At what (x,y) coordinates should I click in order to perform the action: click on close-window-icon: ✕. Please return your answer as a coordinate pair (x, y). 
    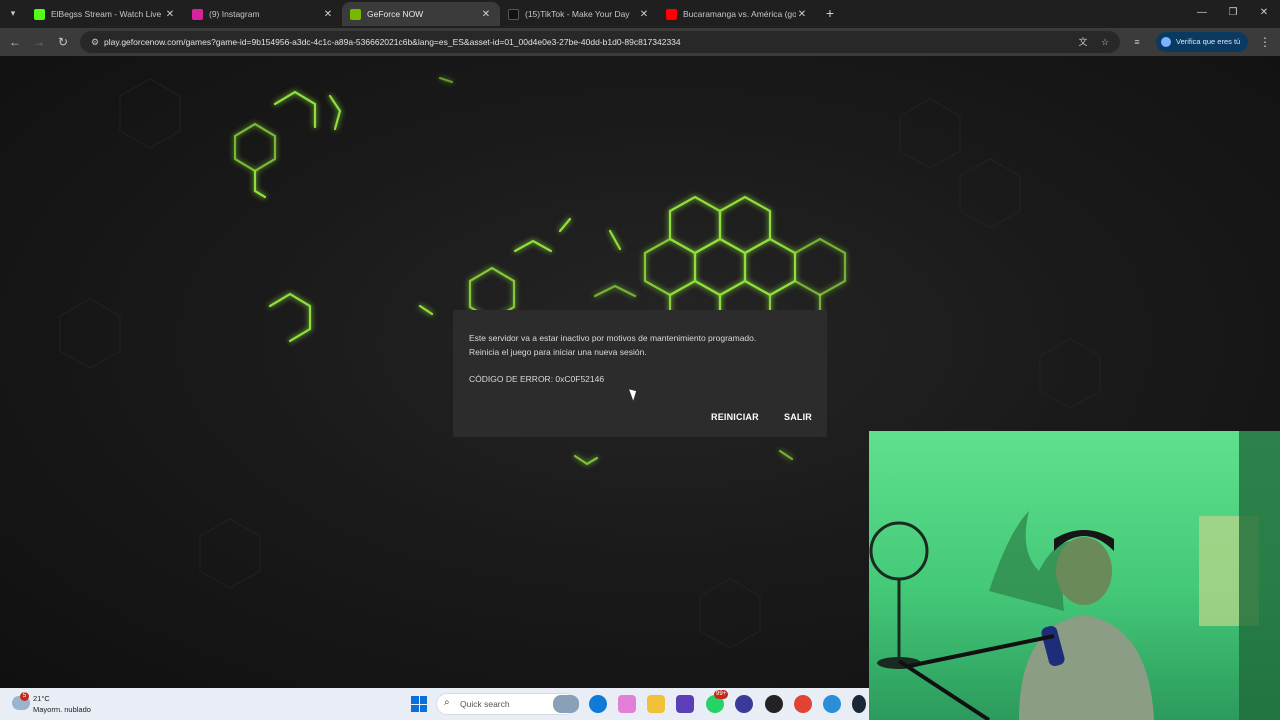
    Looking at the image, I should click on (1264, 13).